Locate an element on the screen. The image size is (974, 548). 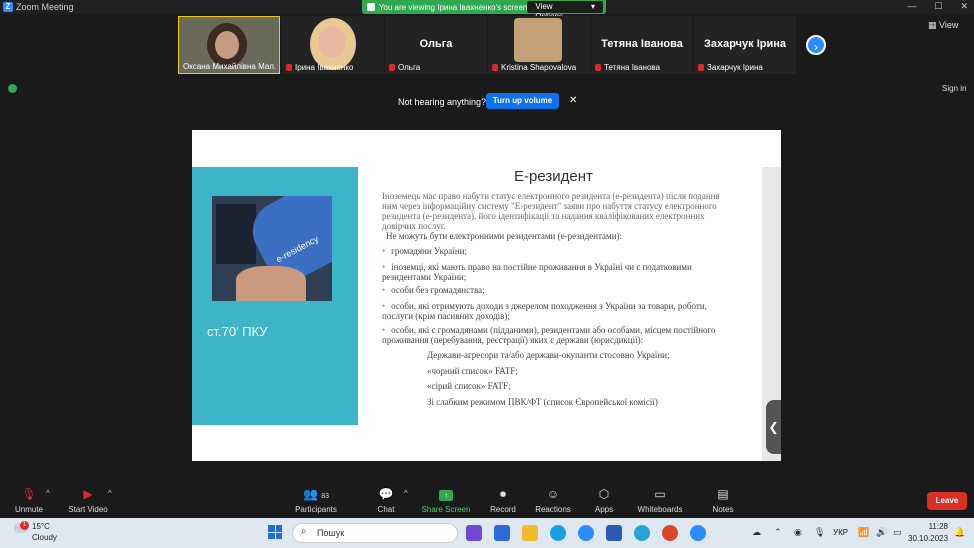
participant-name: Тетяна Іванова is located at coordinates (627, 67).